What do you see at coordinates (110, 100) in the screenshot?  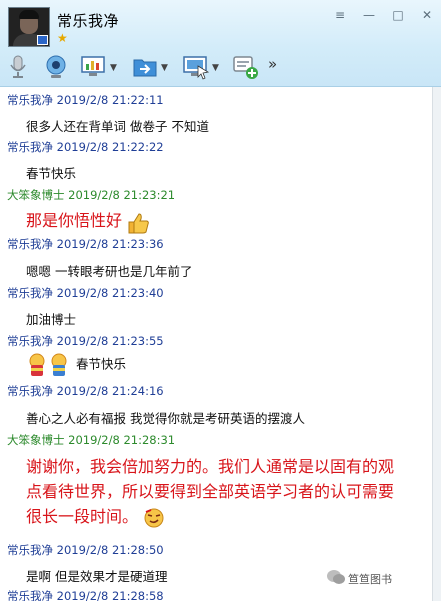 I see `message-time: 2019/2/8 21:22:11` at bounding box center [110, 100].